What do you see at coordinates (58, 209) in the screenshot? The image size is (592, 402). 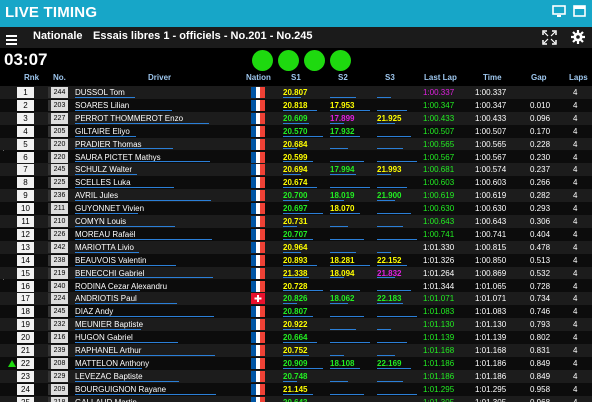 I see `car-number: 211` at bounding box center [58, 209].